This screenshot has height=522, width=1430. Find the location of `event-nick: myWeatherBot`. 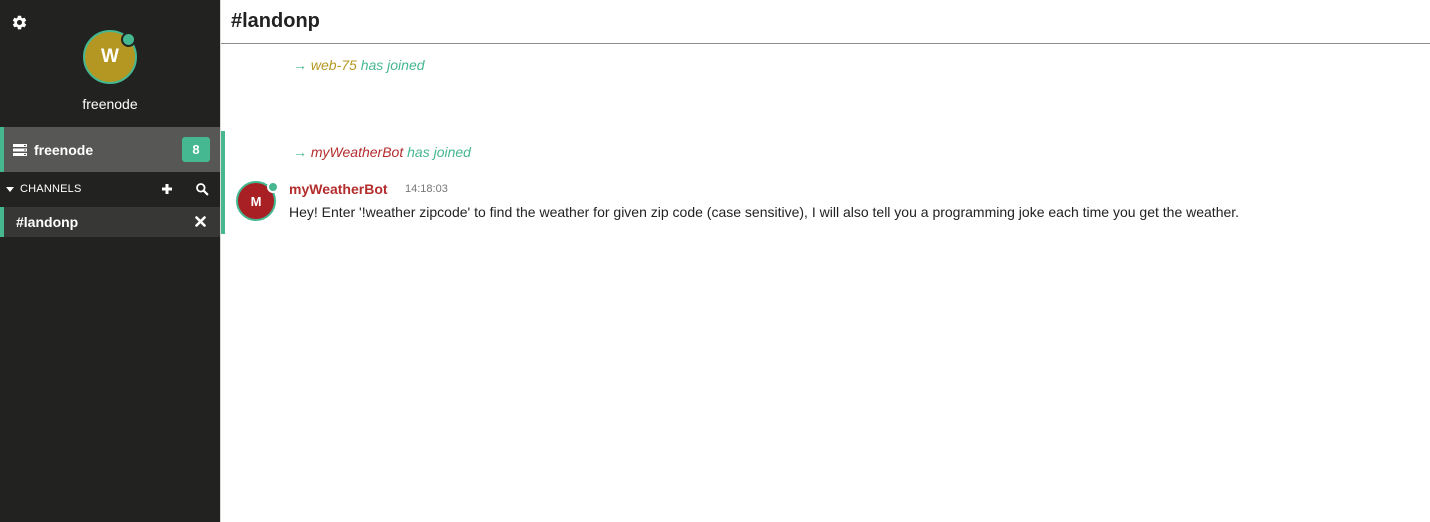

event-nick: myWeatherBot is located at coordinates (357, 152).